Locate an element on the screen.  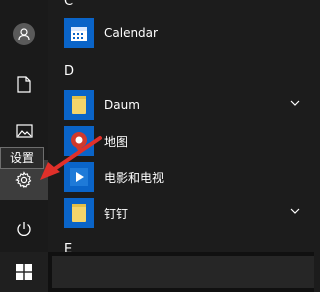
document-icon is located at coordinates (24, 84).